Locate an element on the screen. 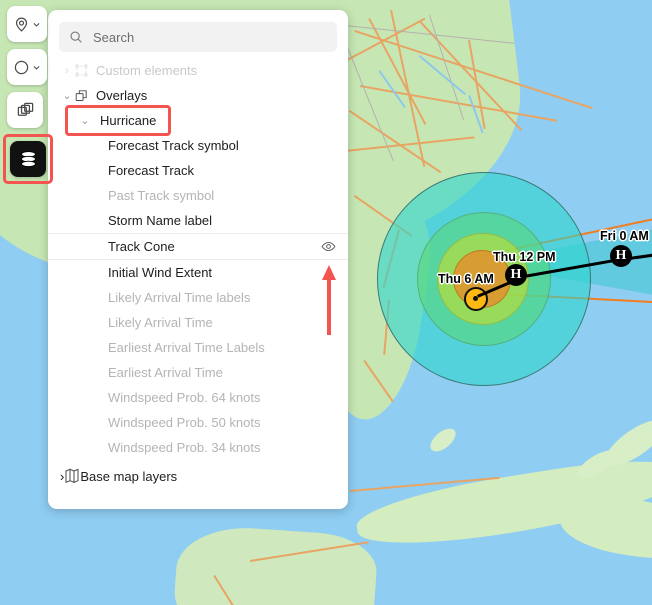  forecast-time-label: Thu 12 PM is located at coordinates (524, 257).